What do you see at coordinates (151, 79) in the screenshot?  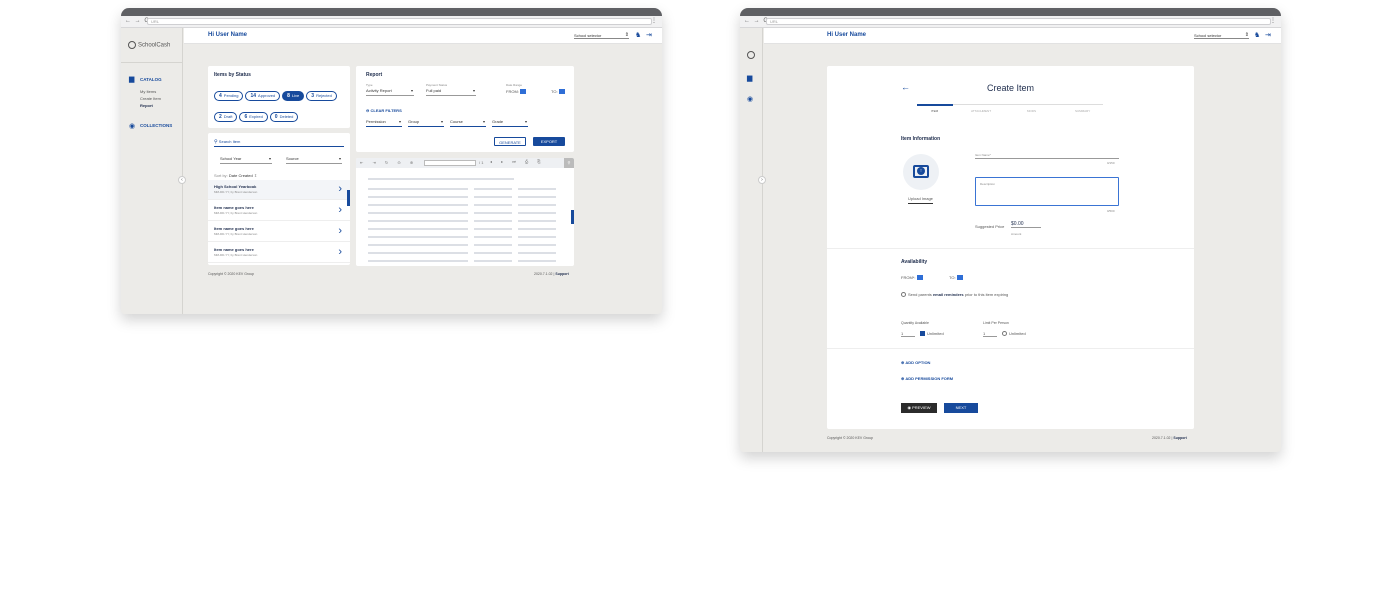 I see `sidebar-item-catalog: CATALOG` at bounding box center [151, 79].